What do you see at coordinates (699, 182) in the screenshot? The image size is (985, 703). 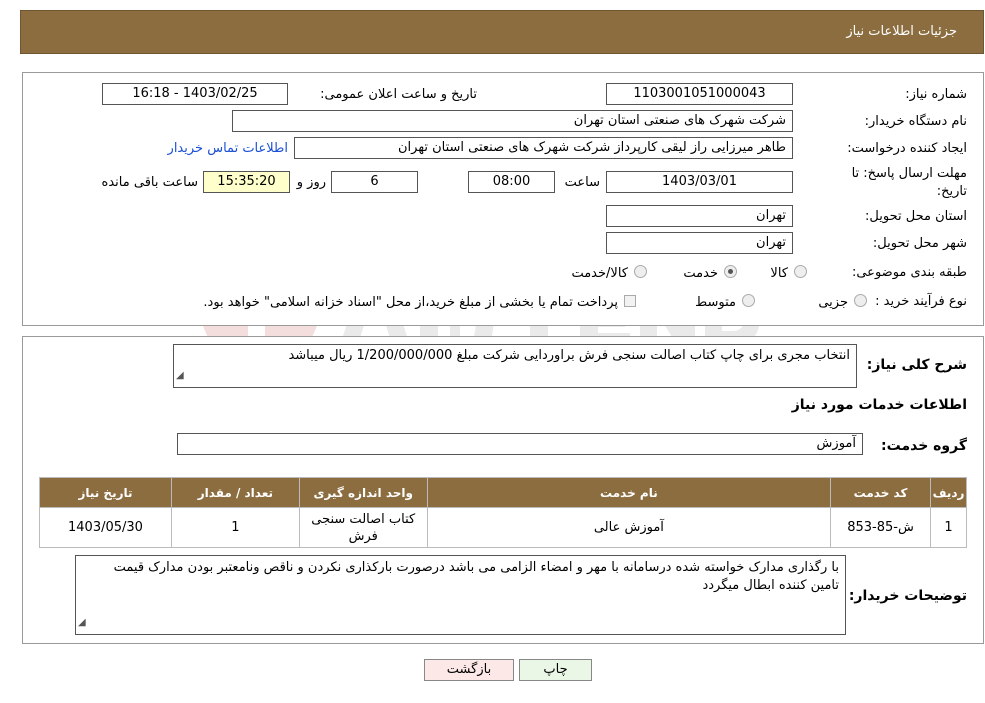 I see `deadline-date-field: 1403/03/01` at bounding box center [699, 182].